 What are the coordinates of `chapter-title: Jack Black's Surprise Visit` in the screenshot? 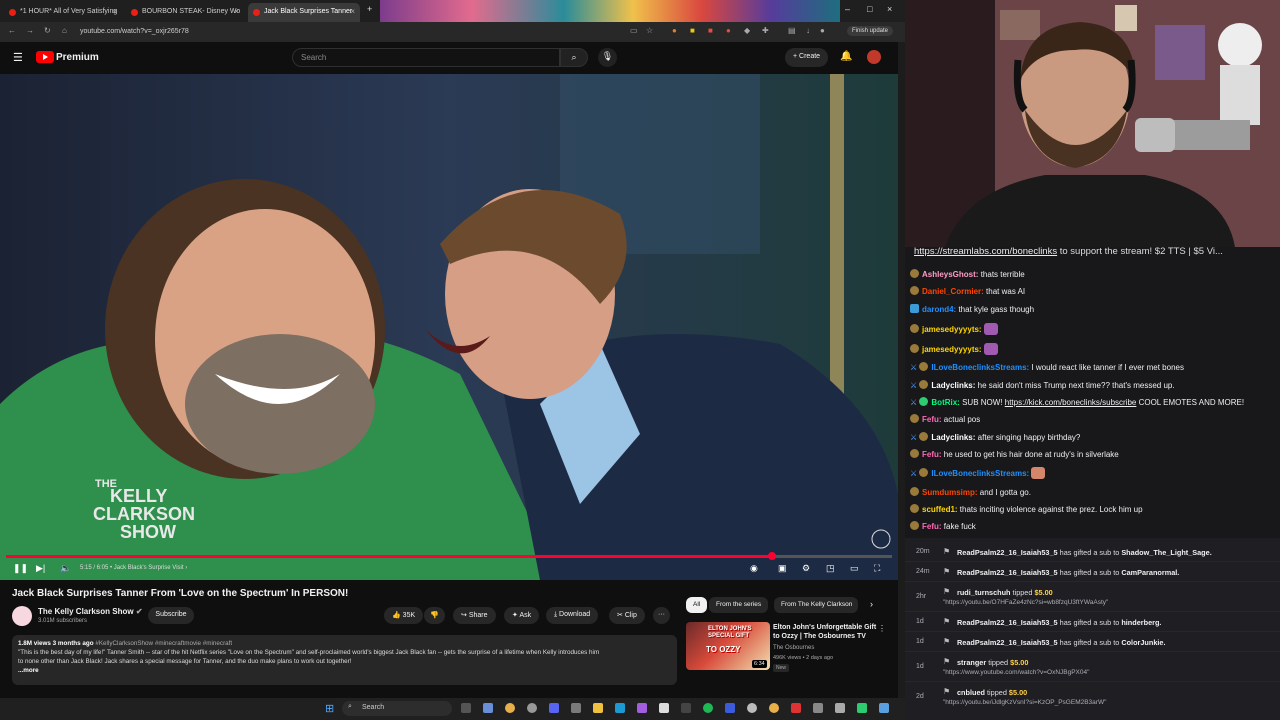 It's located at (149, 568).